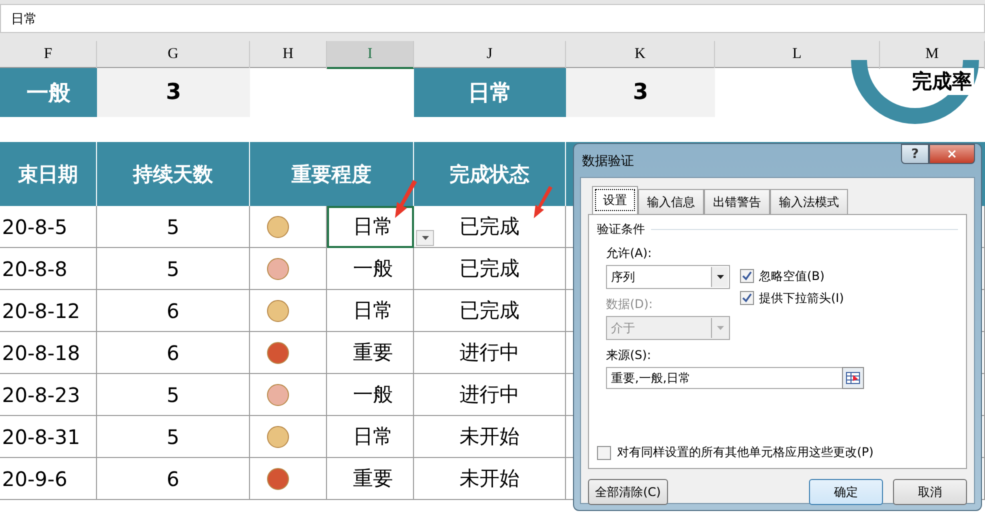 This screenshot has height=514, width=985. Describe the element at coordinates (41, 394) in the screenshot. I see `table-cell: 20-8-23` at that location.